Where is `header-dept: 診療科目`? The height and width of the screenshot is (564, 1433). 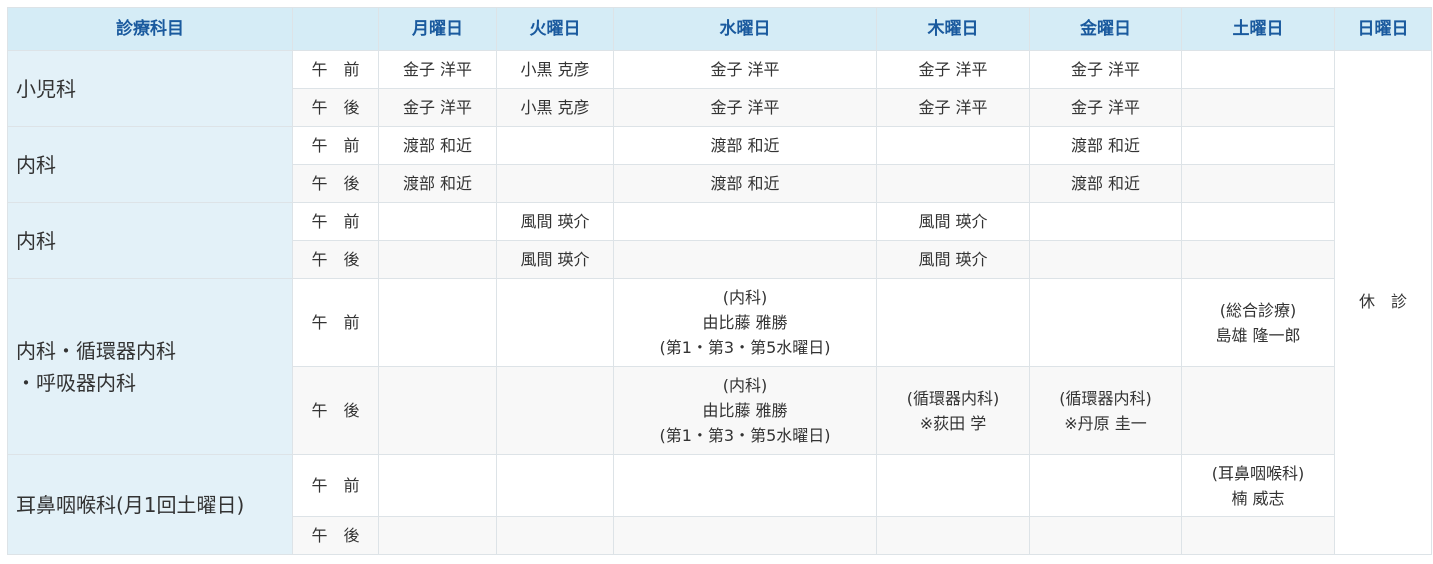 header-dept: 診療科目 is located at coordinates (150, 29).